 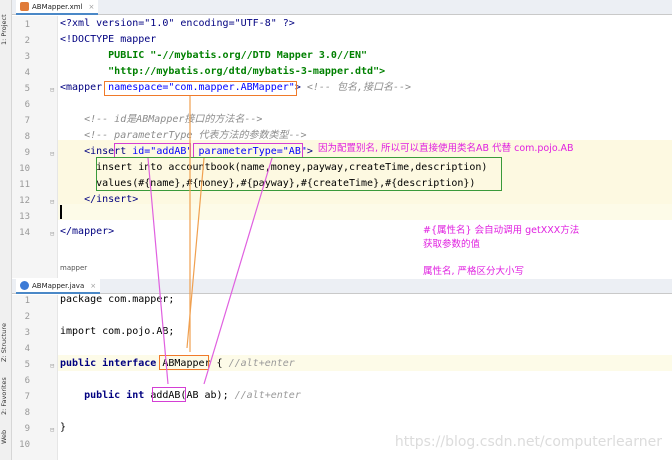 What do you see at coordinates (238, 271) in the screenshot?
I see `method-id-arrow` at bounding box center [238, 271].